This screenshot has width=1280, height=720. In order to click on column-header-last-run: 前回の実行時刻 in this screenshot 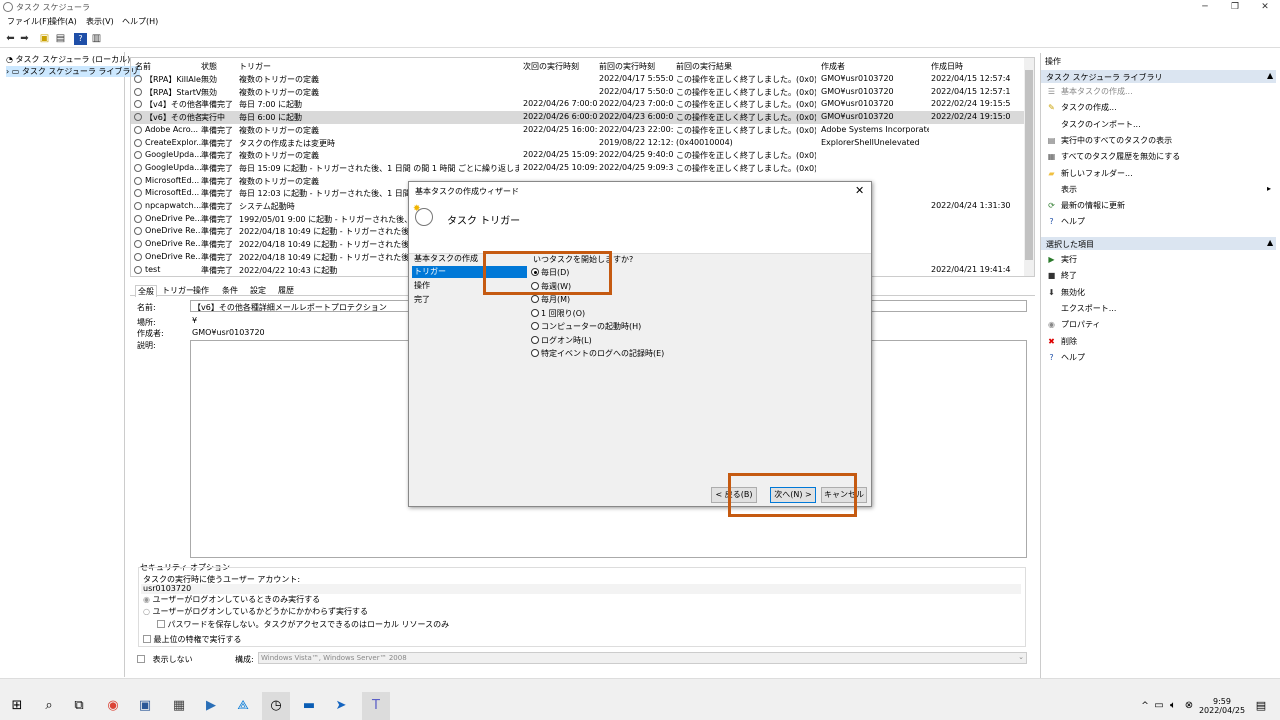, I will do `click(627, 66)`.